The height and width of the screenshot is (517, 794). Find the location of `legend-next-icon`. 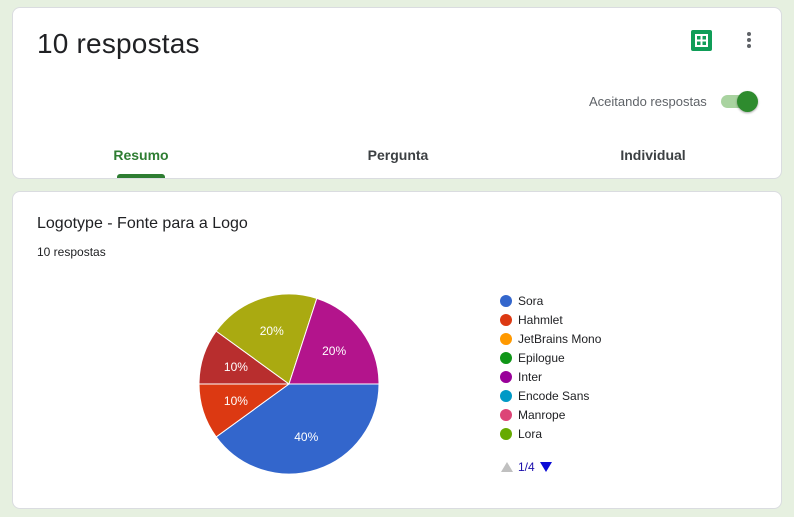

legend-next-icon is located at coordinates (545, 467).